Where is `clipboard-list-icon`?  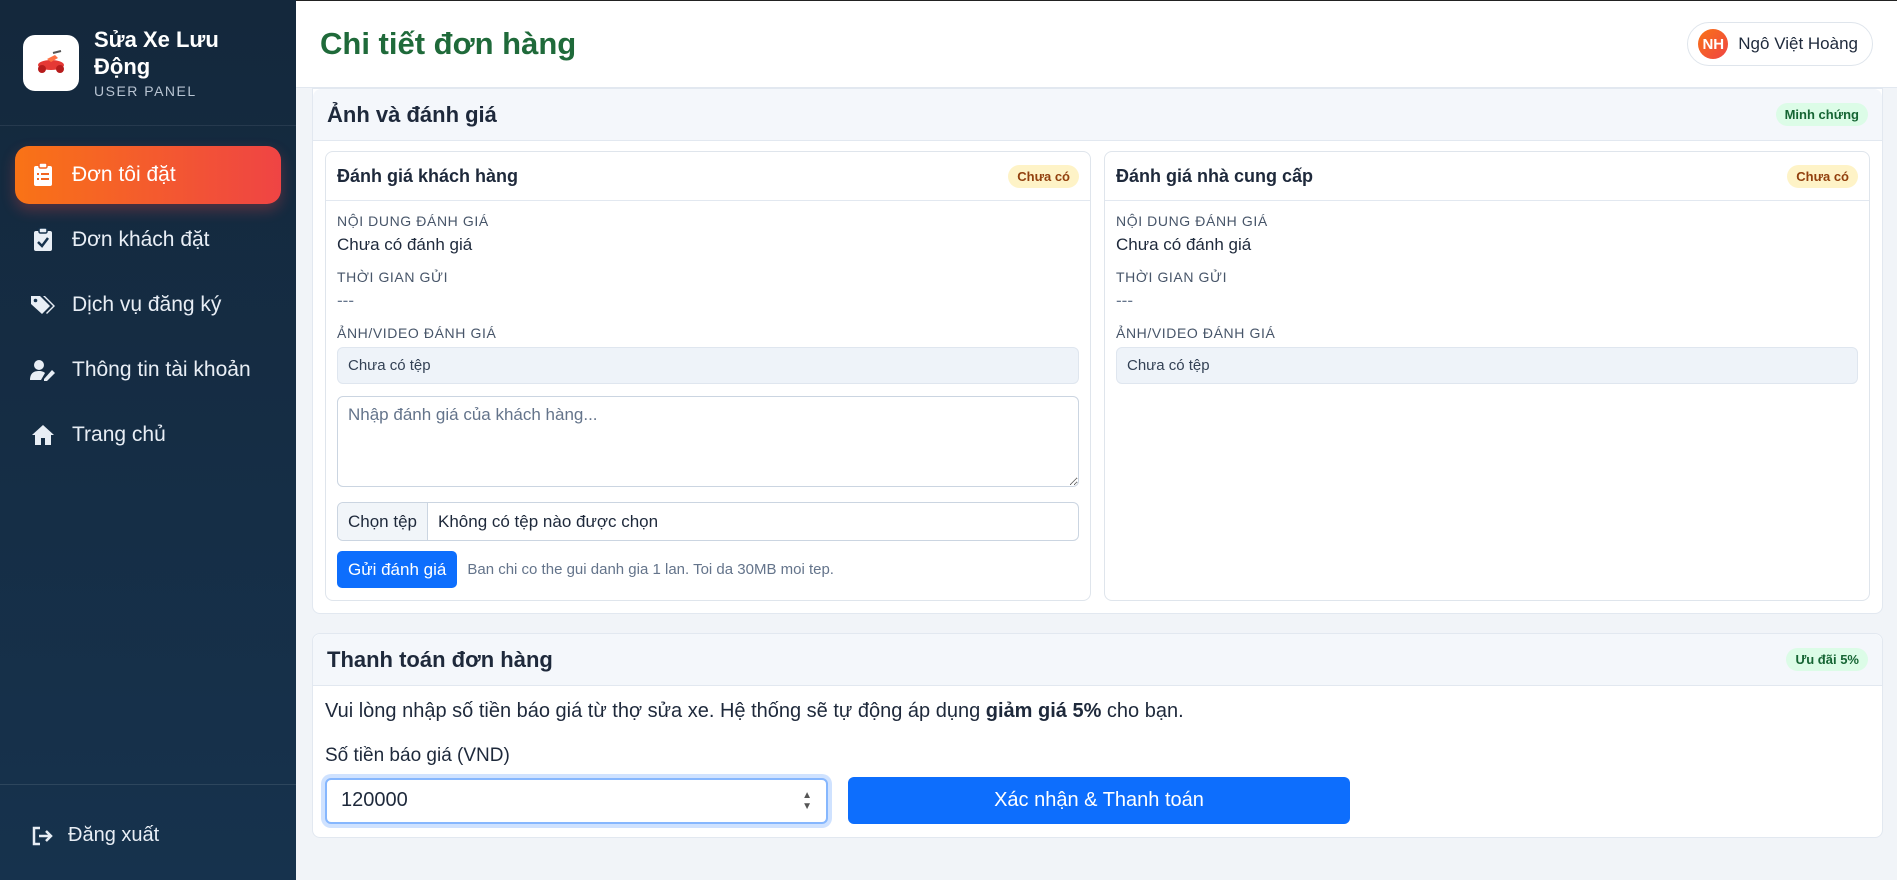
clipboard-list-icon is located at coordinates (43, 175).